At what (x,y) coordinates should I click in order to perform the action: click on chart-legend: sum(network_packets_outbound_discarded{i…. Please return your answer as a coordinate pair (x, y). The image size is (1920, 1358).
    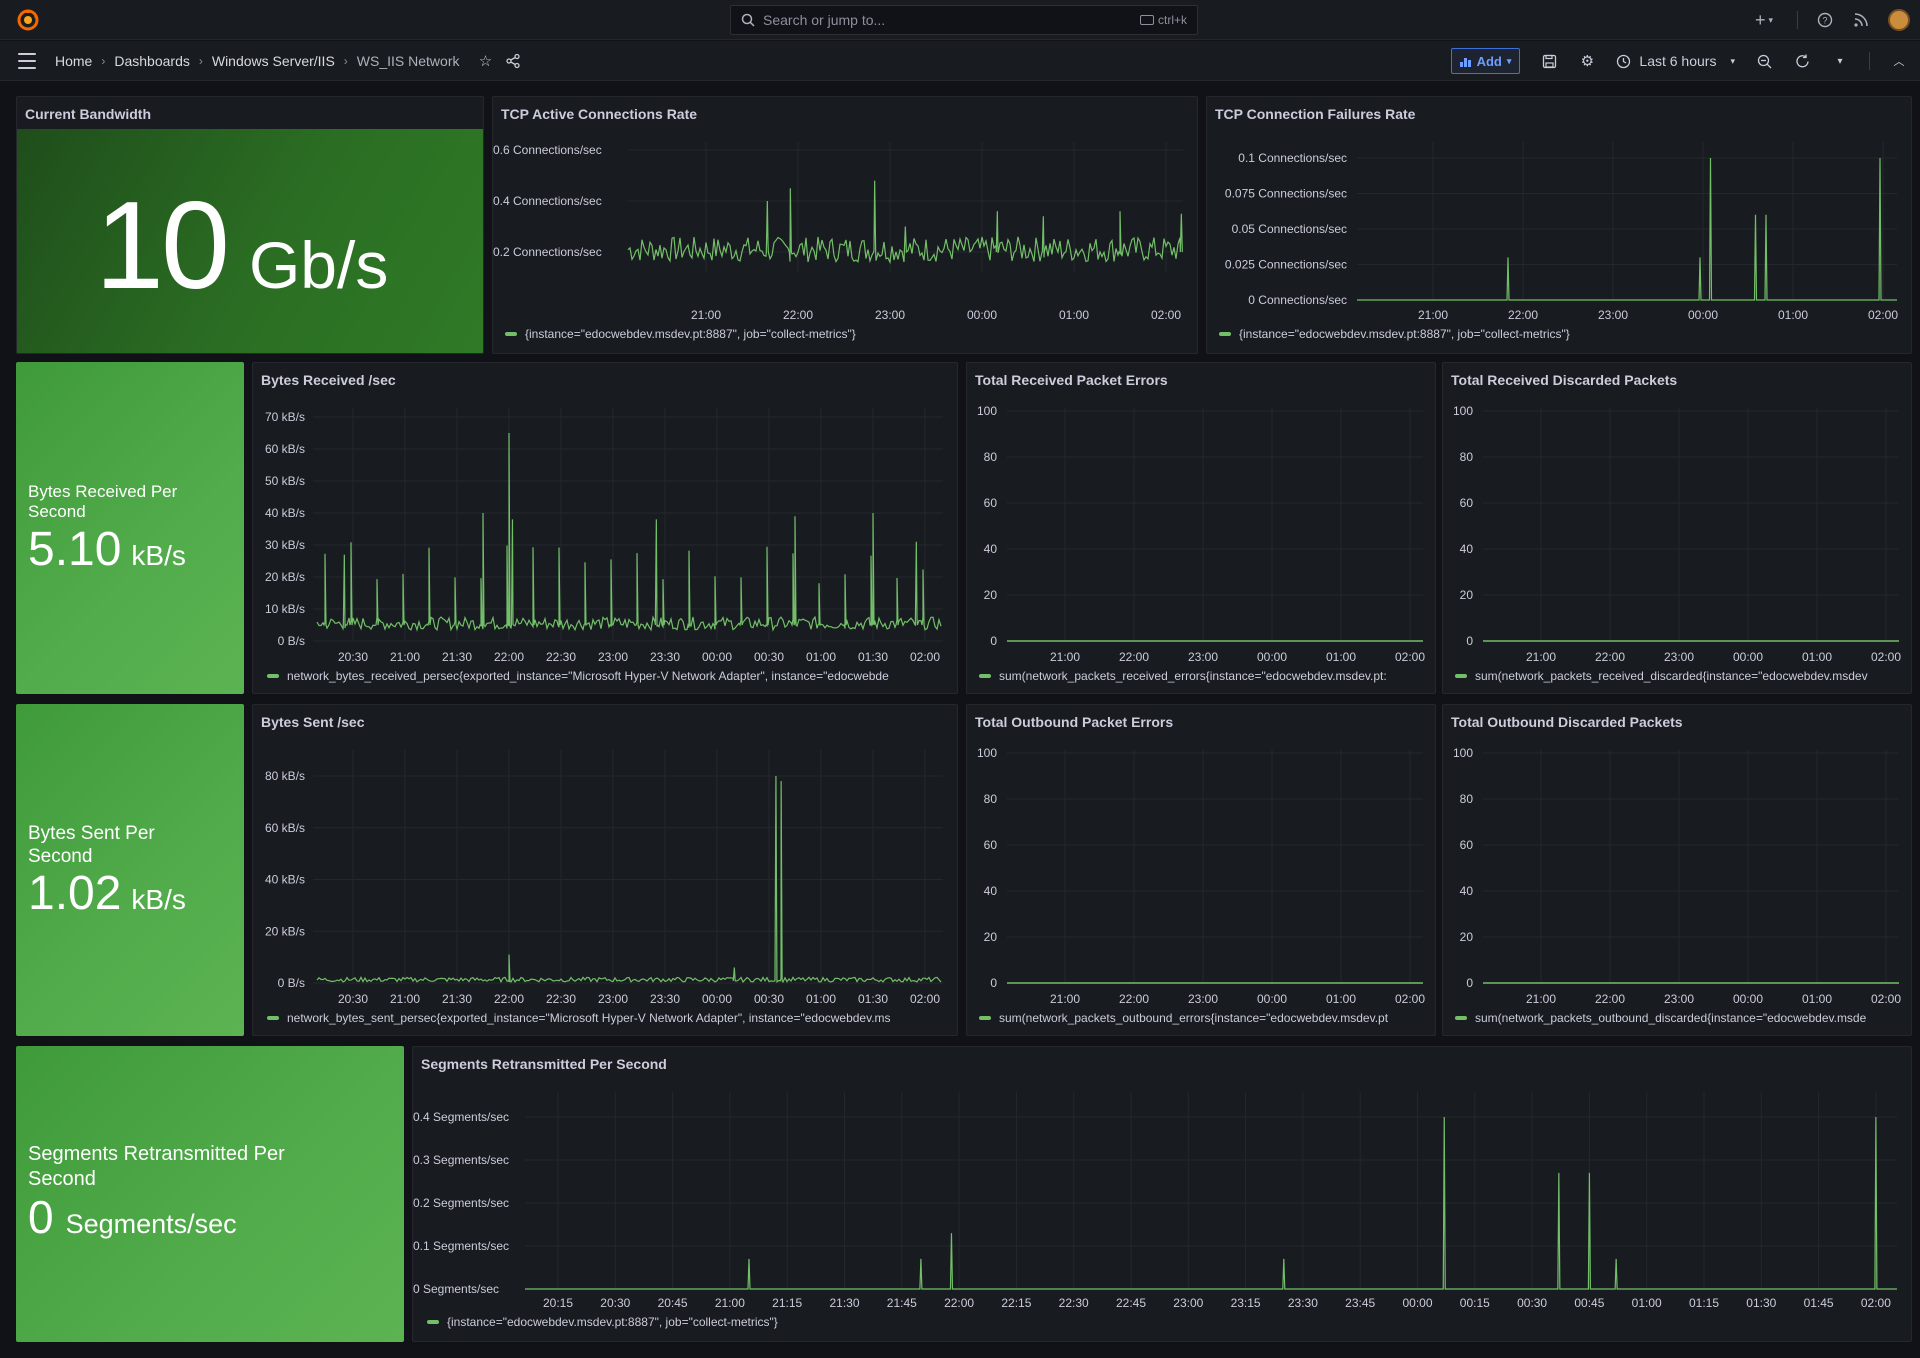
    Looking at the image, I should click on (1682, 1018).